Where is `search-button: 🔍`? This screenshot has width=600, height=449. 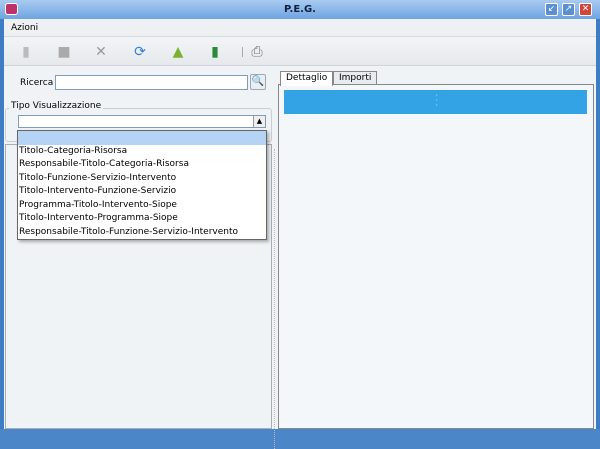
search-button: 🔍 is located at coordinates (258, 82).